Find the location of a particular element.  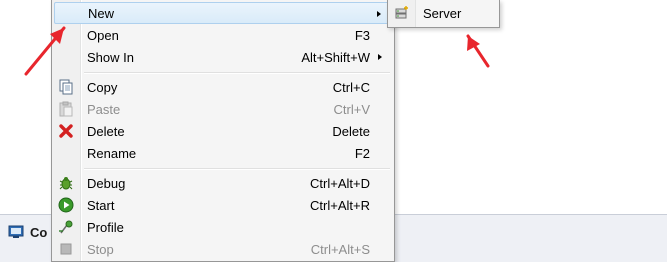

menu-item-open: Open F3 is located at coordinates (222, 35).